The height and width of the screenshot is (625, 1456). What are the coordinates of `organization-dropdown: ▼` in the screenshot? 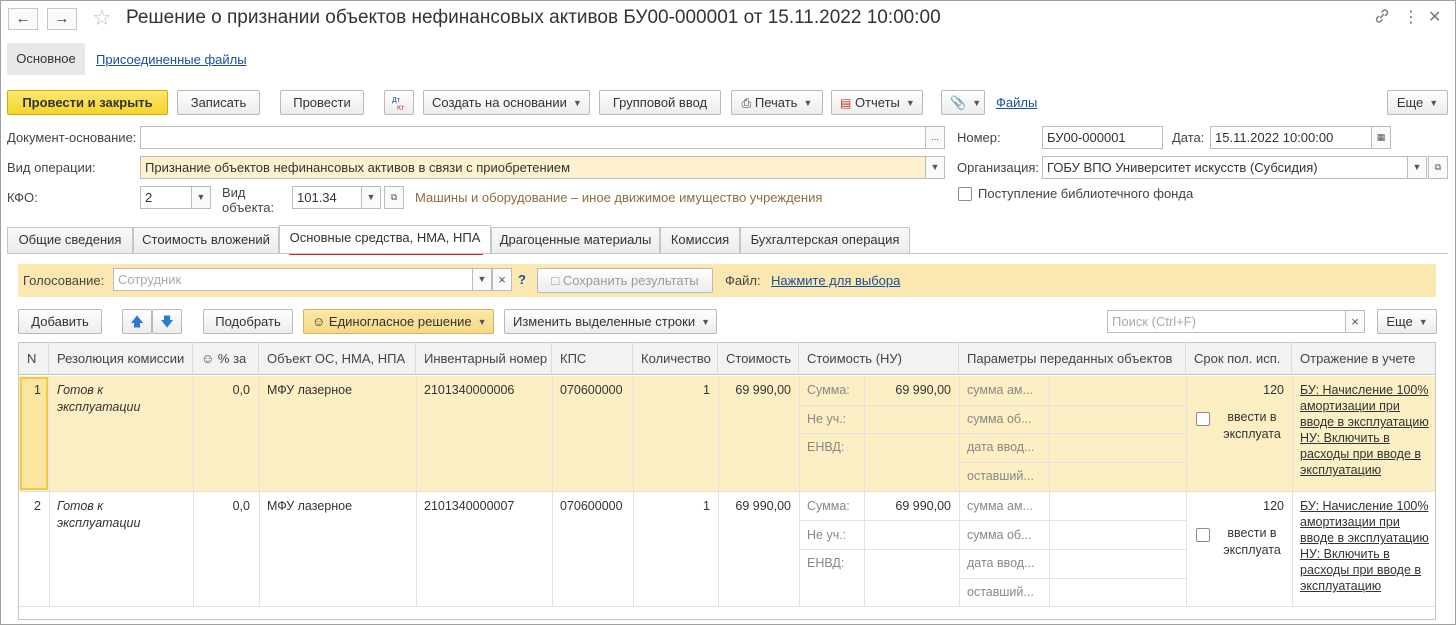 It's located at (1417, 167).